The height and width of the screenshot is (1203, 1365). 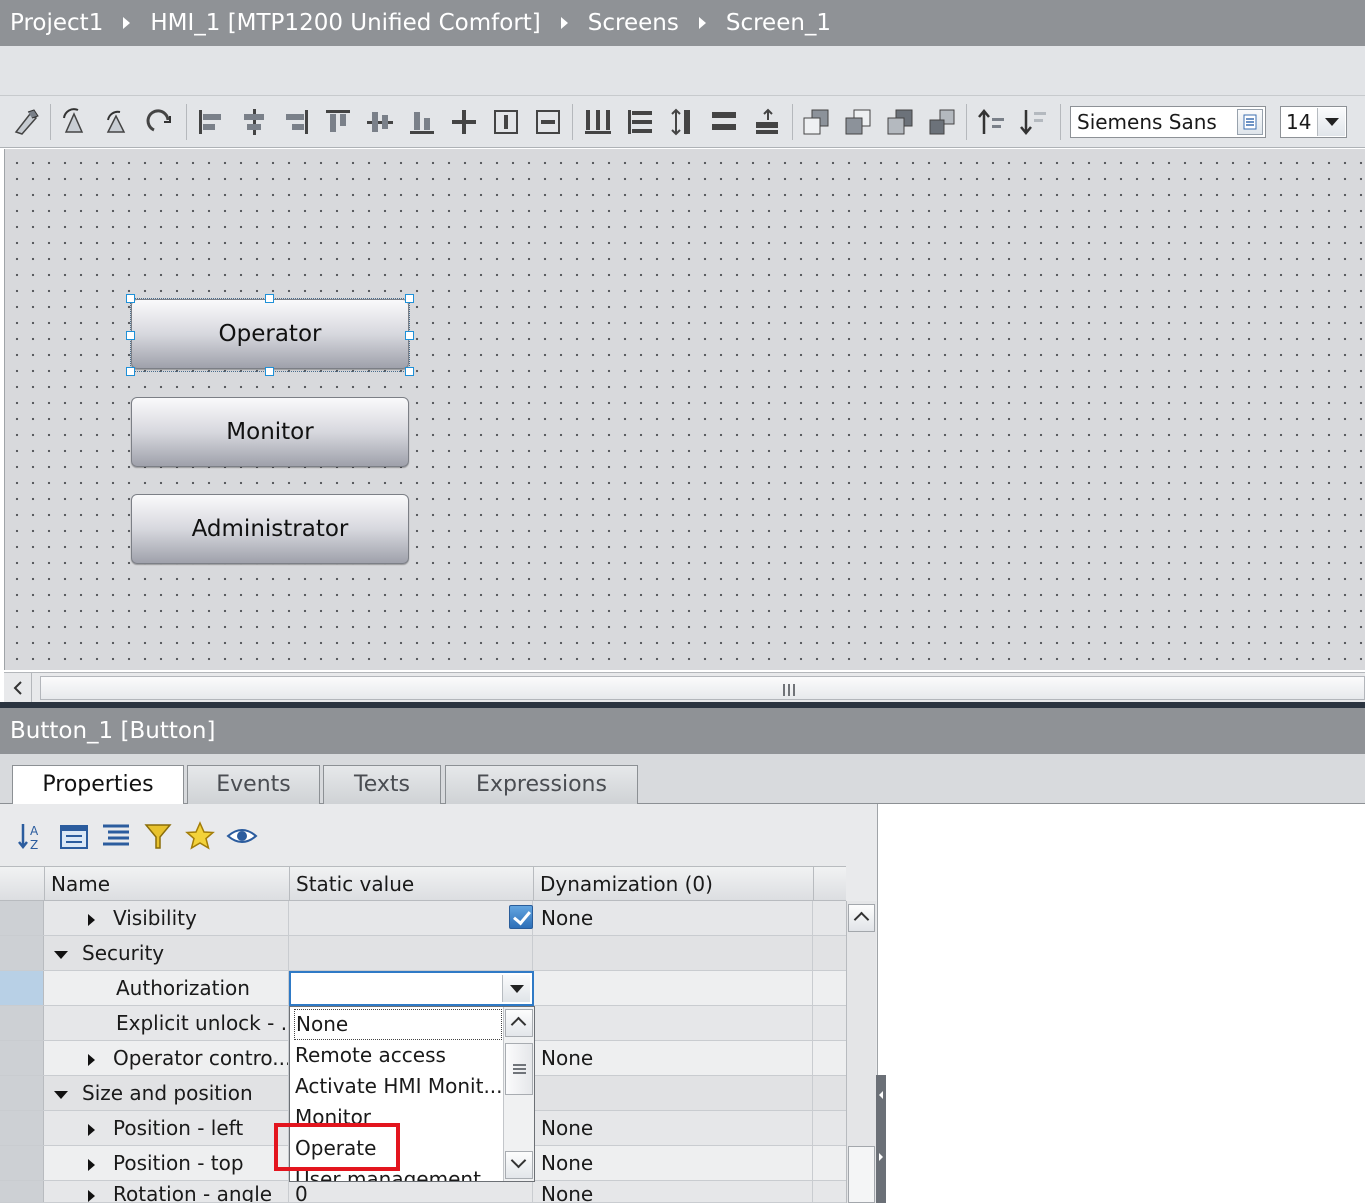 What do you see at coordinates (900, 122) in the screenshot?
I see `send-backward-icon` at bounding box center [900, 122].